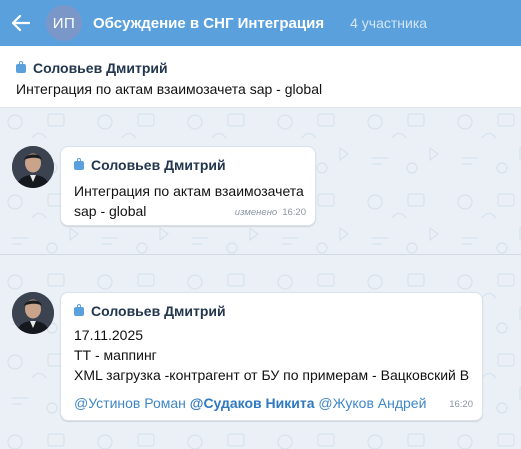  Describe the element at coordinates (256, 212) in the screenshot. I see `edited-label: изменено` at that location.